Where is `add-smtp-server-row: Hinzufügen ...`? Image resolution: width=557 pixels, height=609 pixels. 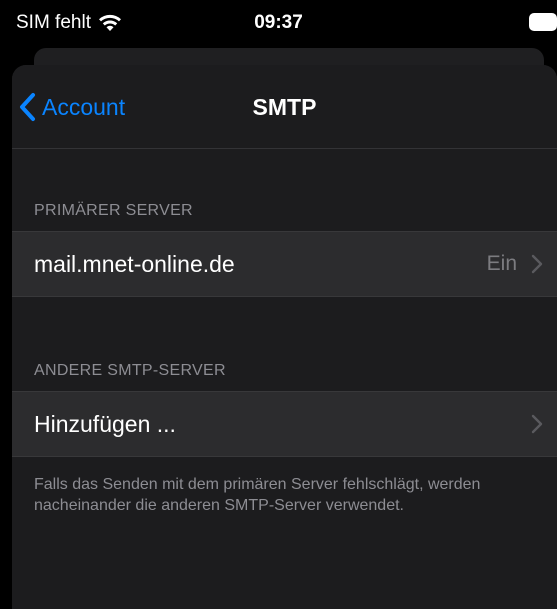
add-smtp-server-row: Hinzufügen ... is located at coordinates (284, 424).